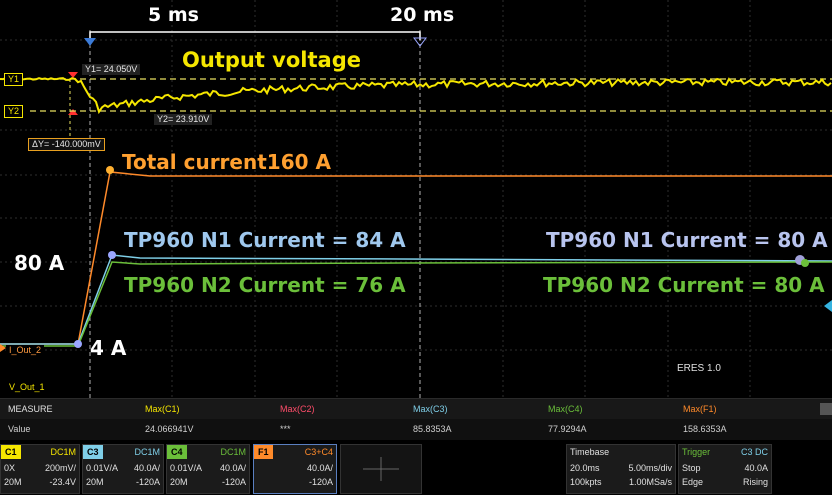 This screenshot has width=832, height=495. What do you see at coordinates (754, 452) in the screenshot?
I see `trigger-source: C3 DC` at bounding box center [754, 452].